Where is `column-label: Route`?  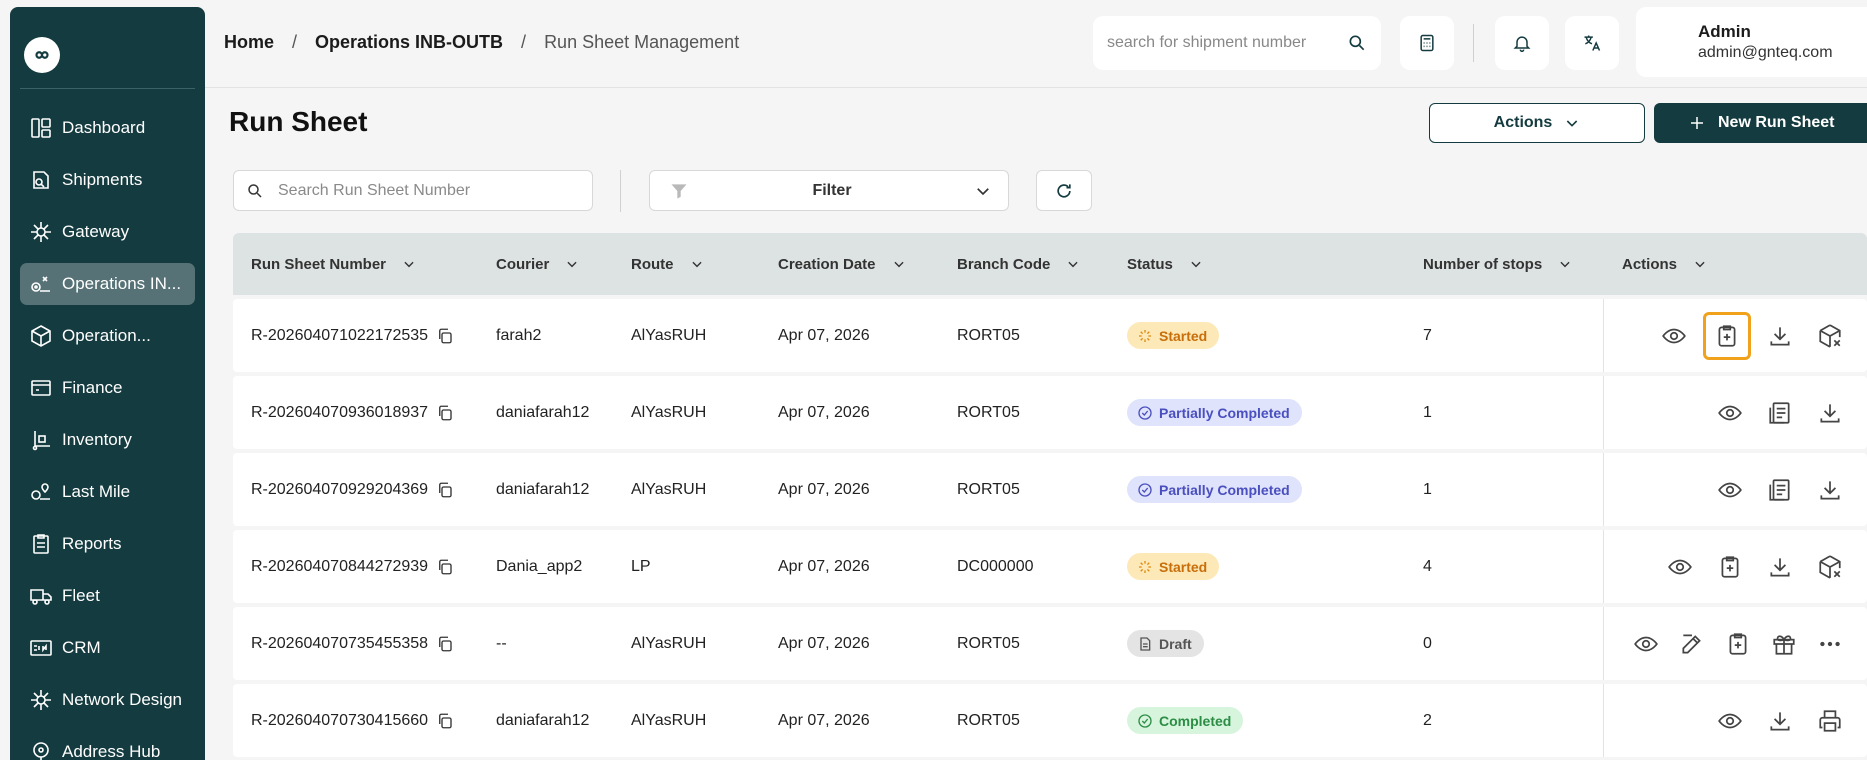 column-label: Route is located at coordinates (652, 264).